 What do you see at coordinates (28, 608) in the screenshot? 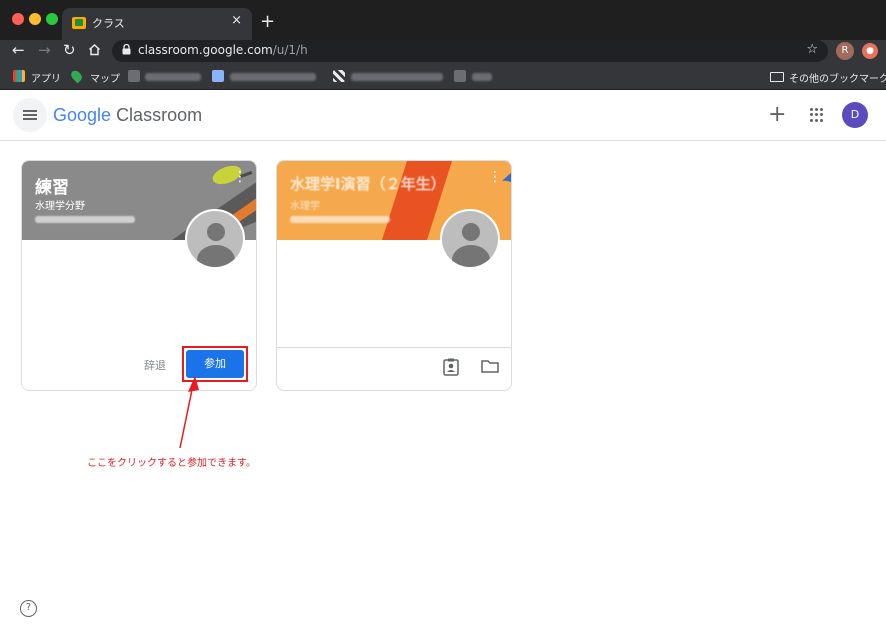
I see `help-button: ?` at bounding box center [28, 608].